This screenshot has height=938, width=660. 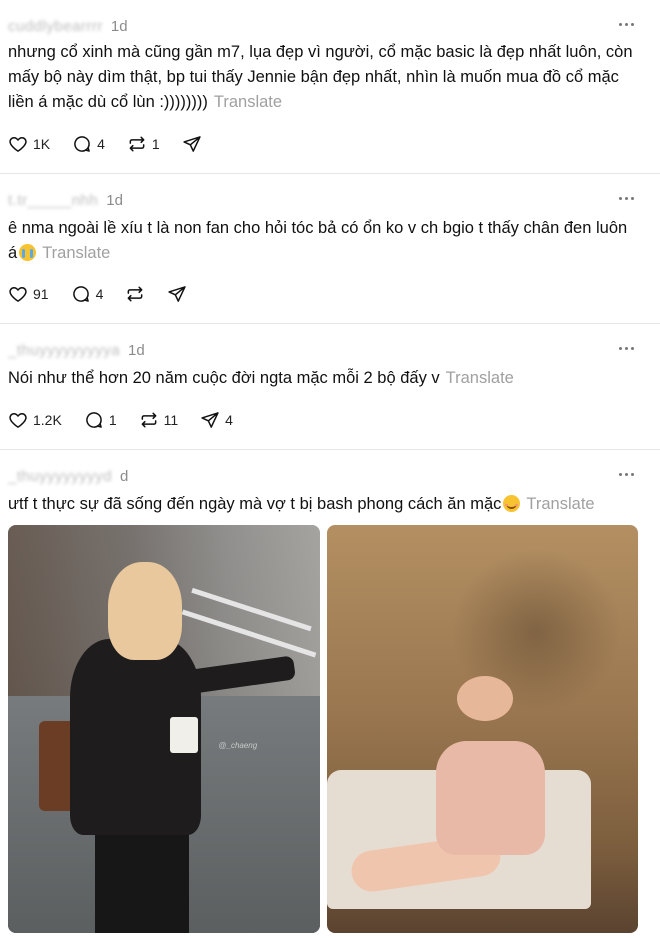 What do you see at coordinates (53, 200) in the screenshot?
I see `username: t.tr_____nhh` at bounding box center [53, 200].